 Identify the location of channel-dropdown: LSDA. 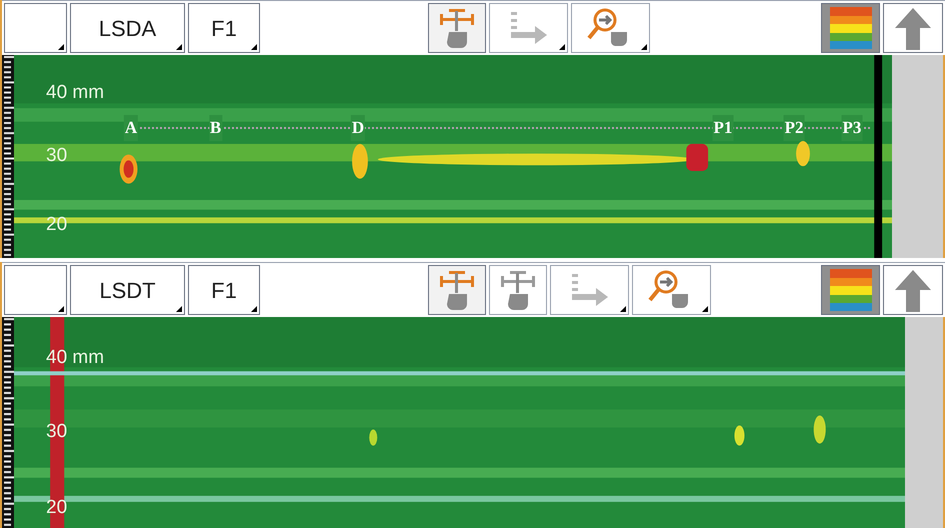
(127, 28).